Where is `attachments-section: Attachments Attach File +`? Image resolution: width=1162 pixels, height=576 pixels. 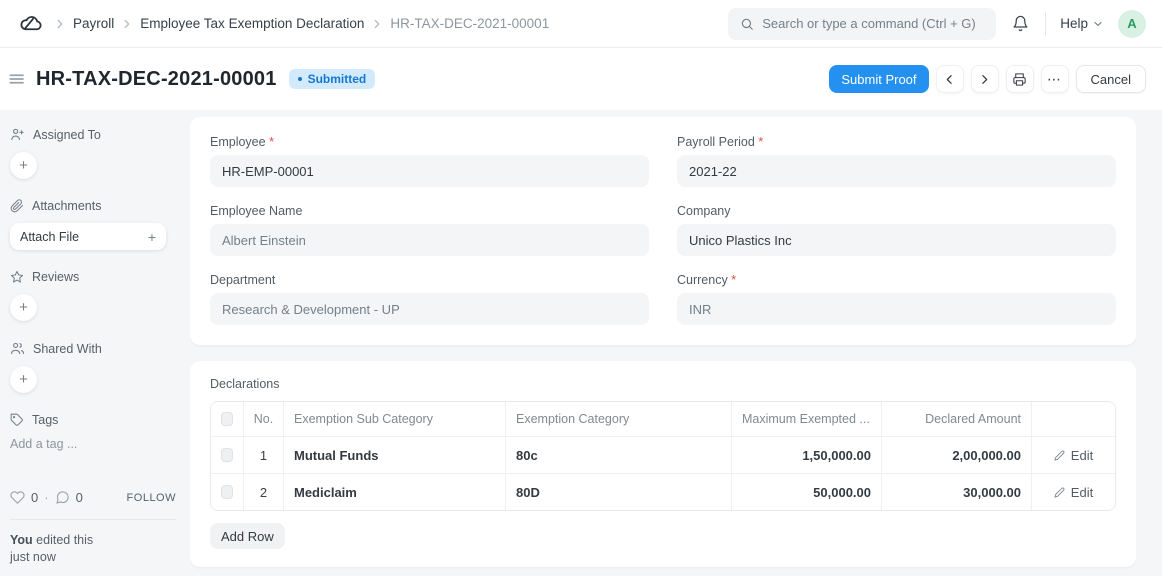 attachments-section: Attachments Attach File + is located at coordinates (93, 224).